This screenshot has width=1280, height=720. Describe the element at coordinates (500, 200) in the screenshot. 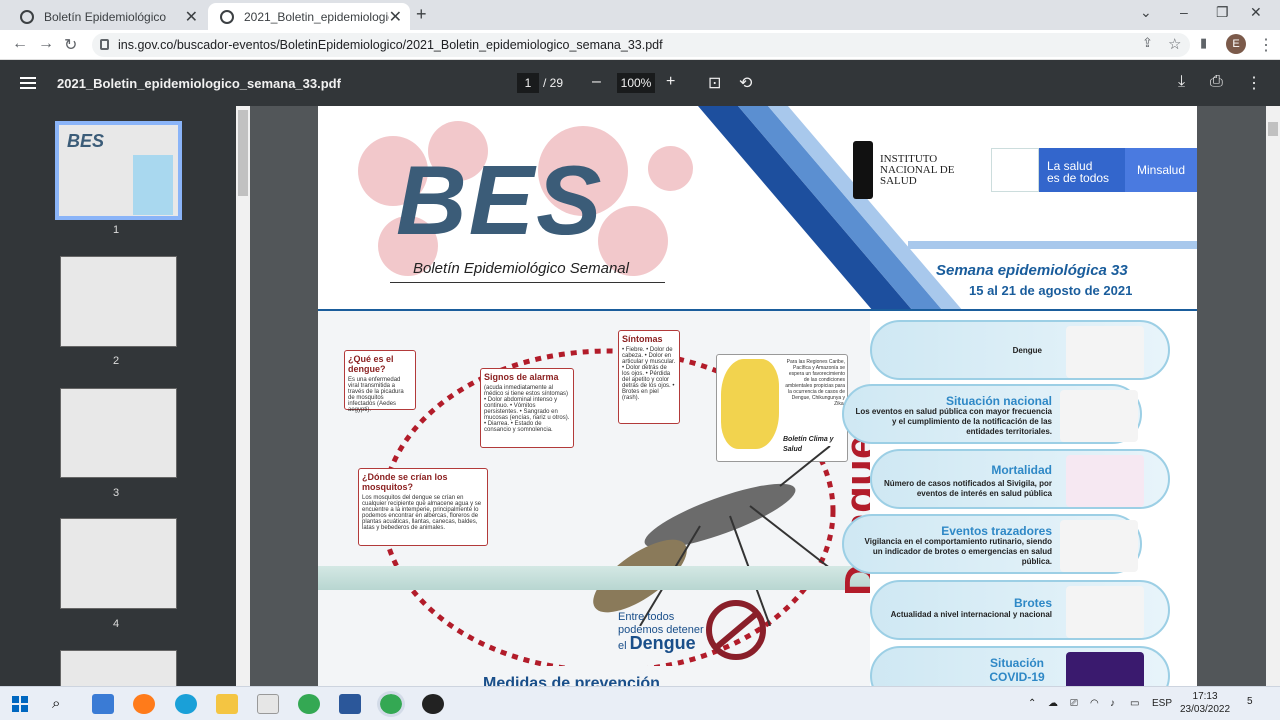

I see `bes-logo: BES` at that location.